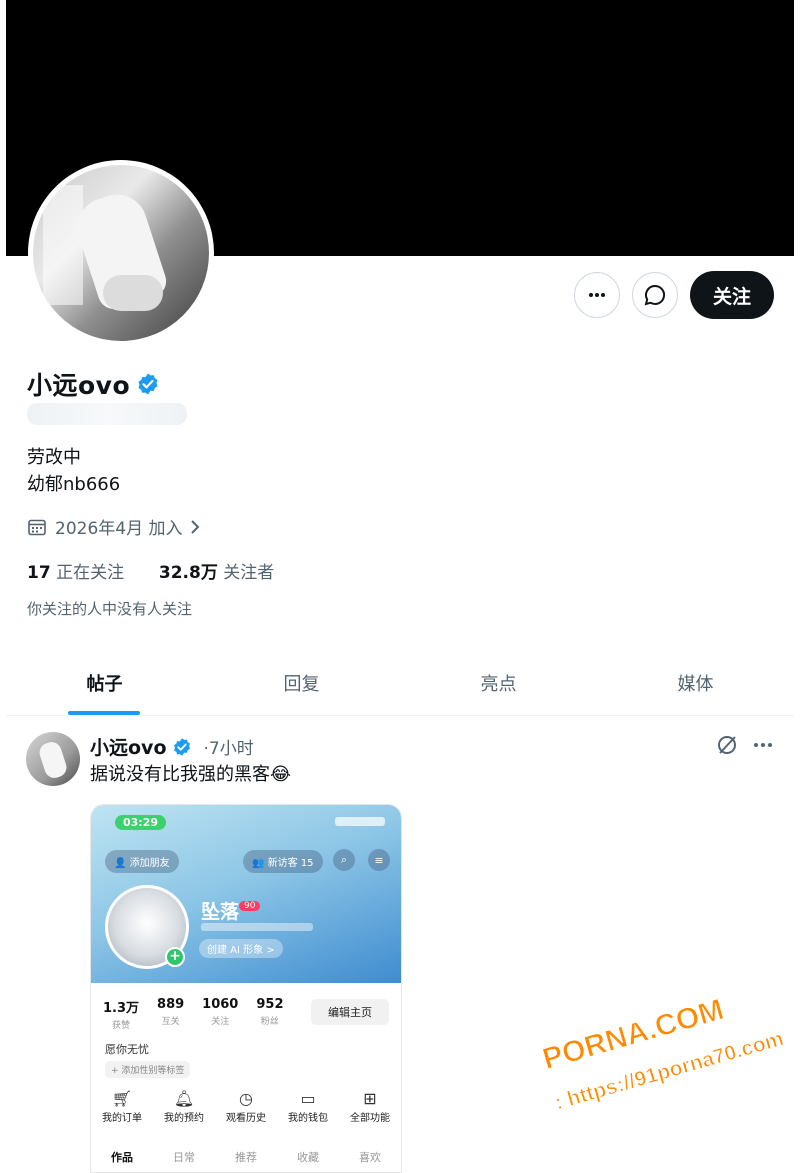 Image resolution: width=800 pixels, height=1173 pixels. What do you see at coordinates (175, 957) in the screenshot?
I see `plus-icon: +` at bounding box center [175, 957].